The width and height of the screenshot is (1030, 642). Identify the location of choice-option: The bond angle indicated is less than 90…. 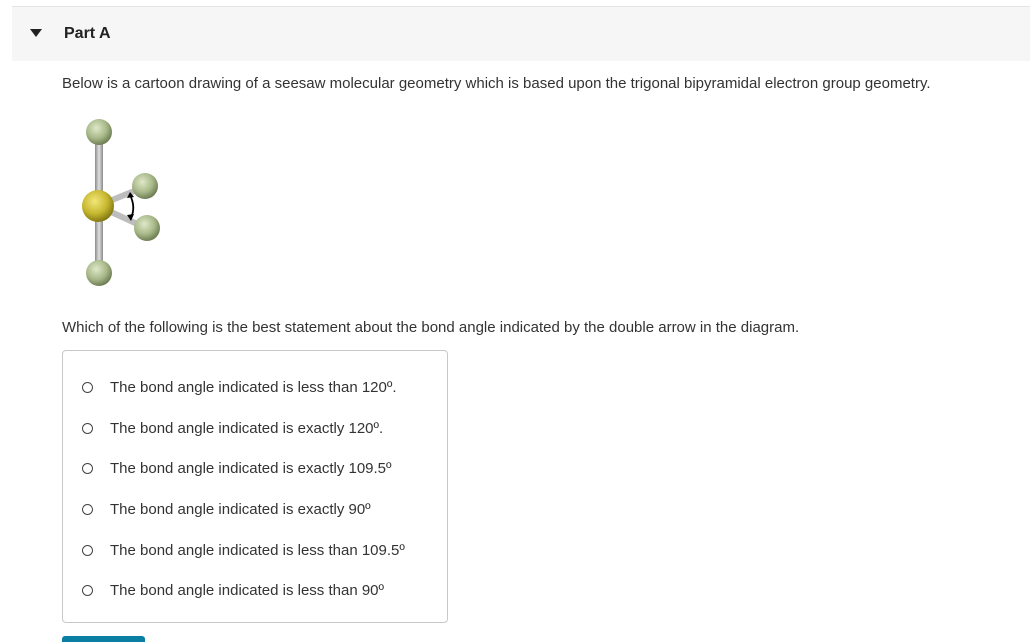
(255, 592).